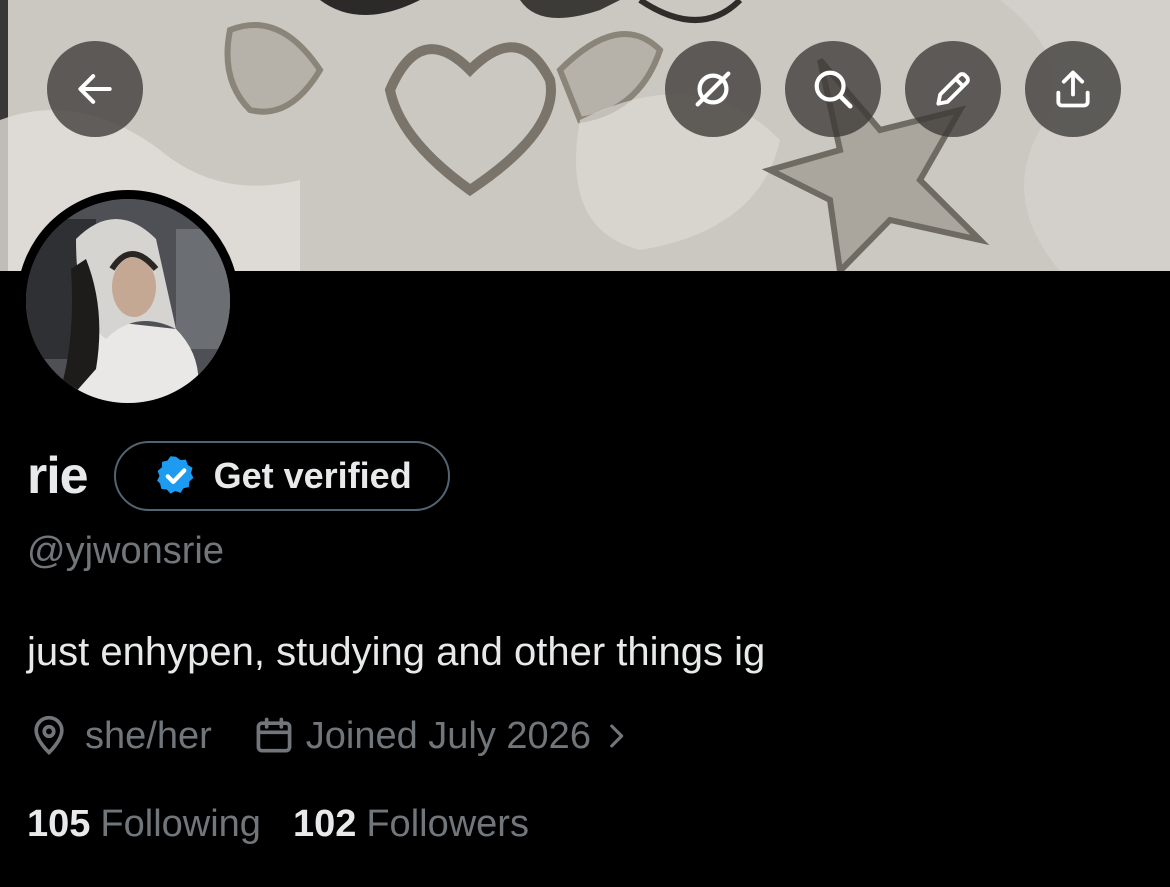 The width and height of the screenshot is (1170, 887). Describe the element at coordinates (312, 475) in the screenshot. I see `get-verified-label: Get verified` at that location.